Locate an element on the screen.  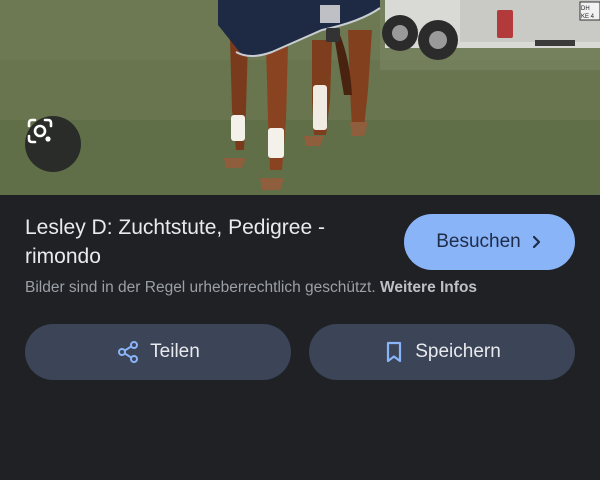
result-title: Lesley D: Zuchtstute, Pedigree - rimondo is located at coordinates (175, 242).